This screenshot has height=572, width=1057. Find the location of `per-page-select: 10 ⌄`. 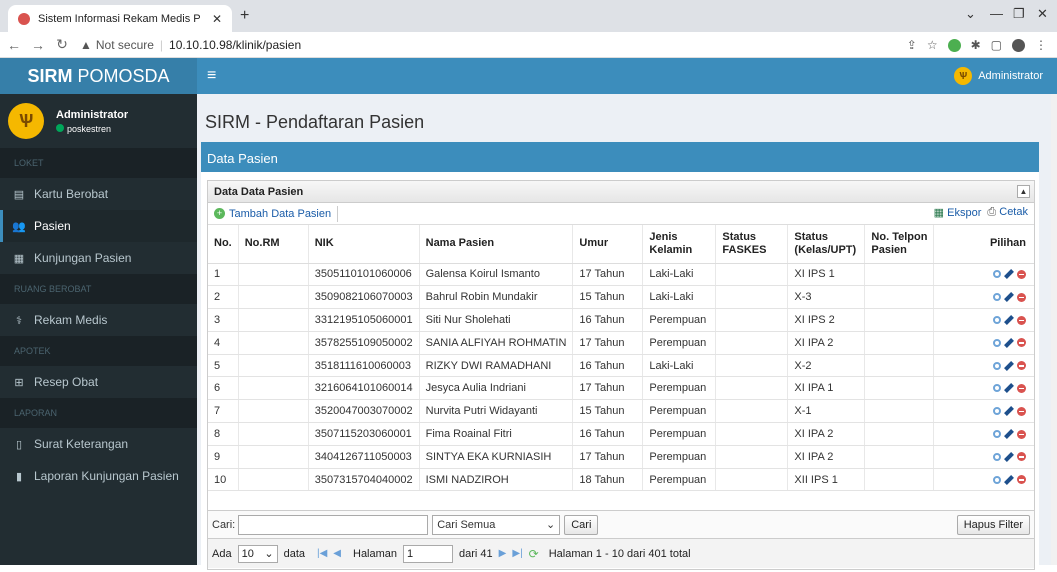

per-page-select: 10 ⌄ is located at coordinates (257, 553).